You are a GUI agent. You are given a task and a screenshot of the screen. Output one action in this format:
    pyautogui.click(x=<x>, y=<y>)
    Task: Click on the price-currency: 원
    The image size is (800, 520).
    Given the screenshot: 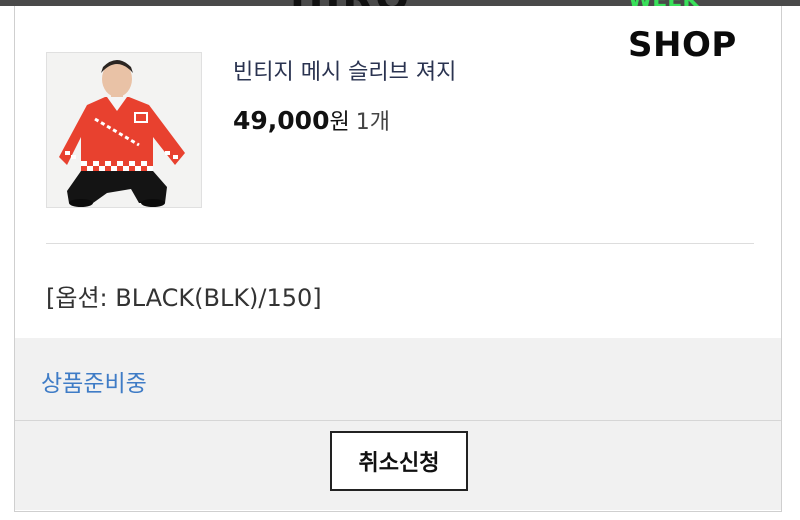 What is the action you would take?
    pyautogui.click(x=339, y=122)
    